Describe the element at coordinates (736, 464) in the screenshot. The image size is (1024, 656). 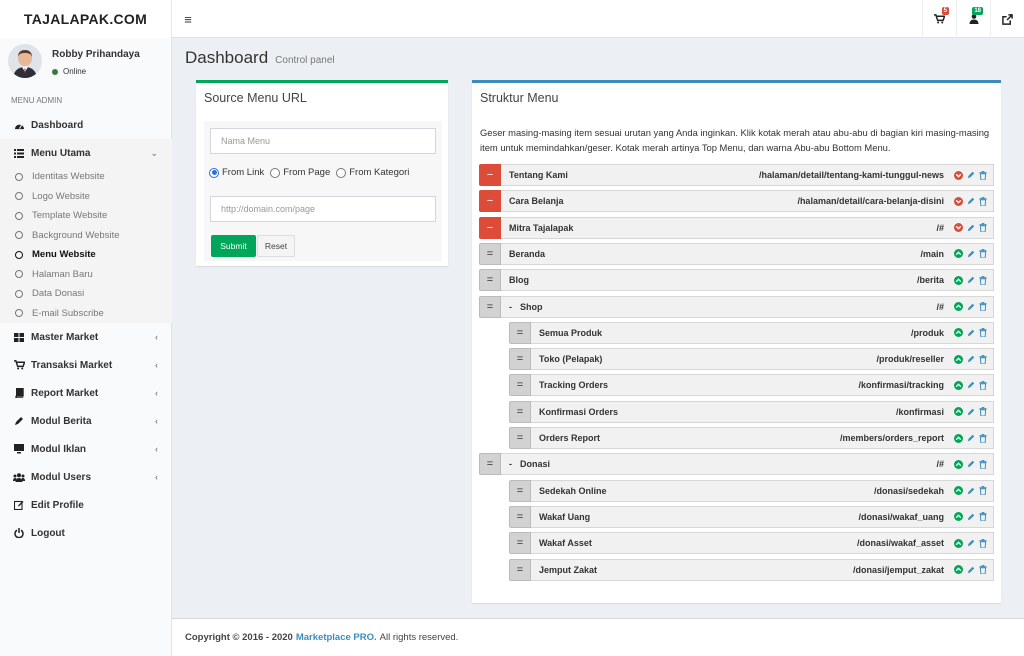
I see `menu-item-row: = - Donasi/#` at that location.